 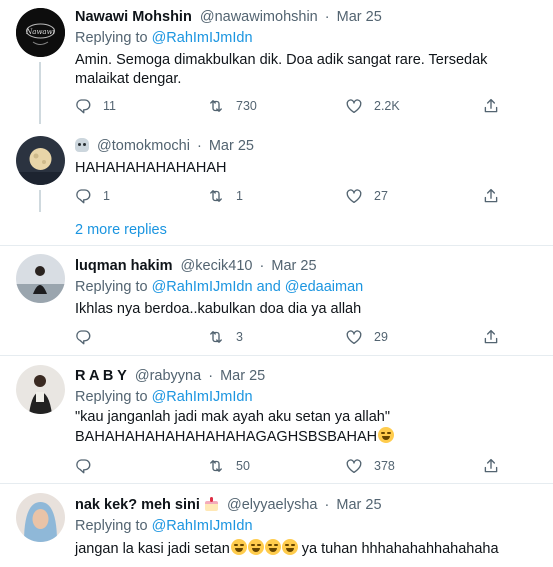 What do you see at coordinates (268, 287) in the screenshot?
I see `and-label: and` at bounding box center [268, 287].